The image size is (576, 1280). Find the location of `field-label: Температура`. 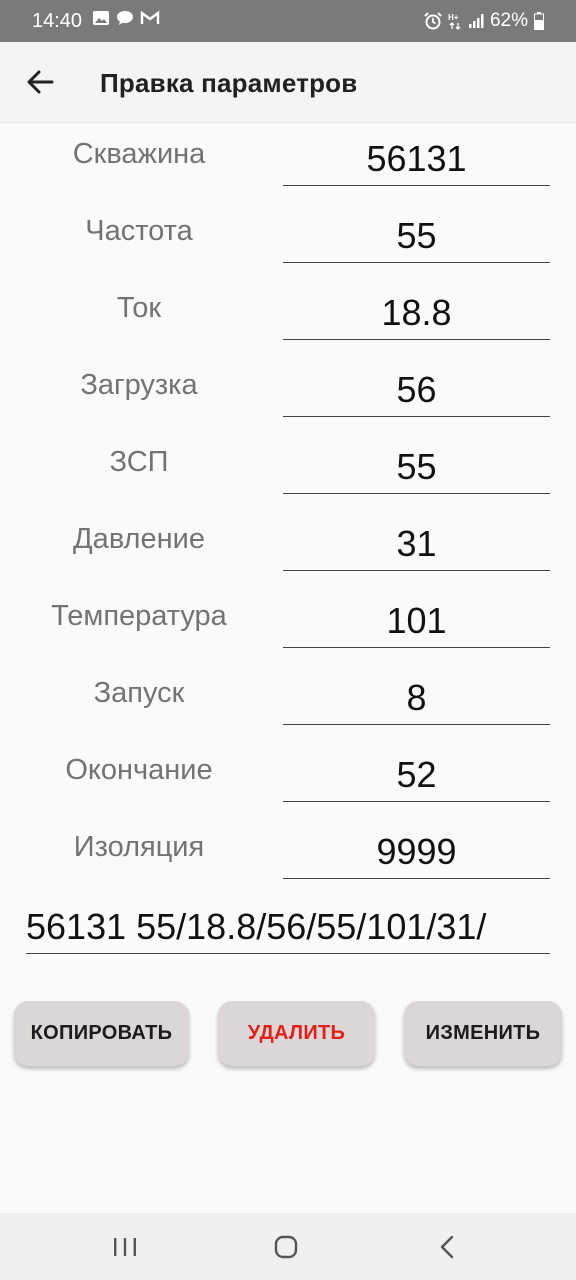

field-label: Температура is located at coordinates (139, 616).